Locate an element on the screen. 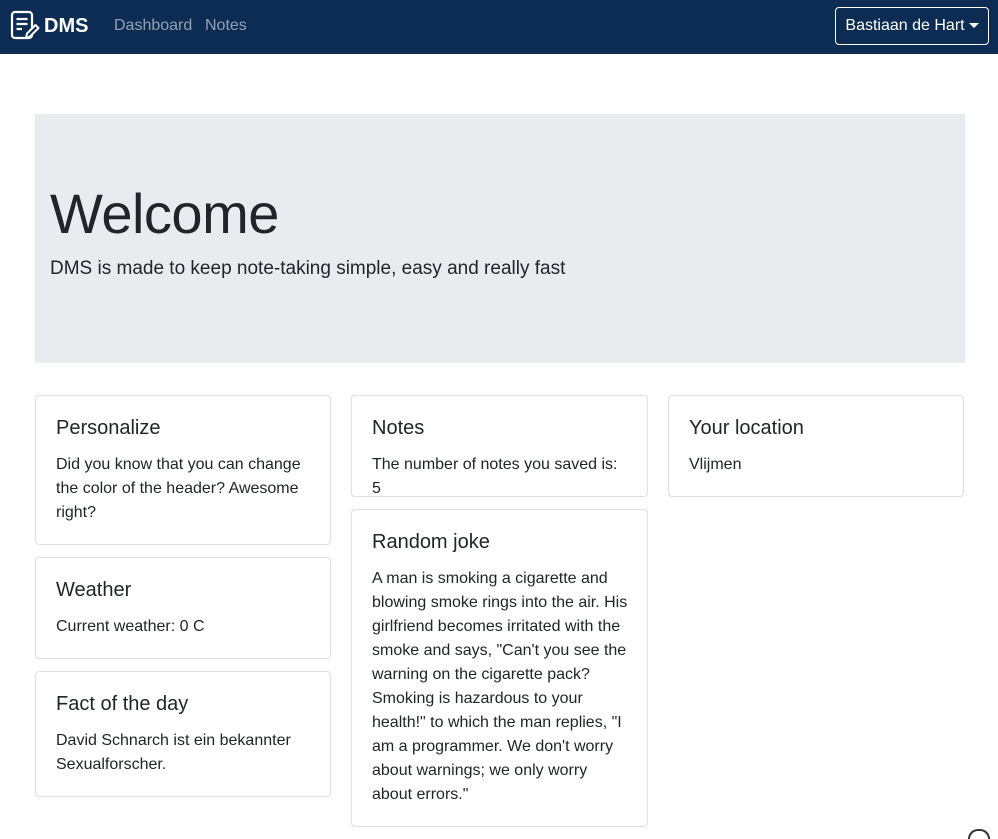  card-title: Random joke is located at coordinates (431, 542).